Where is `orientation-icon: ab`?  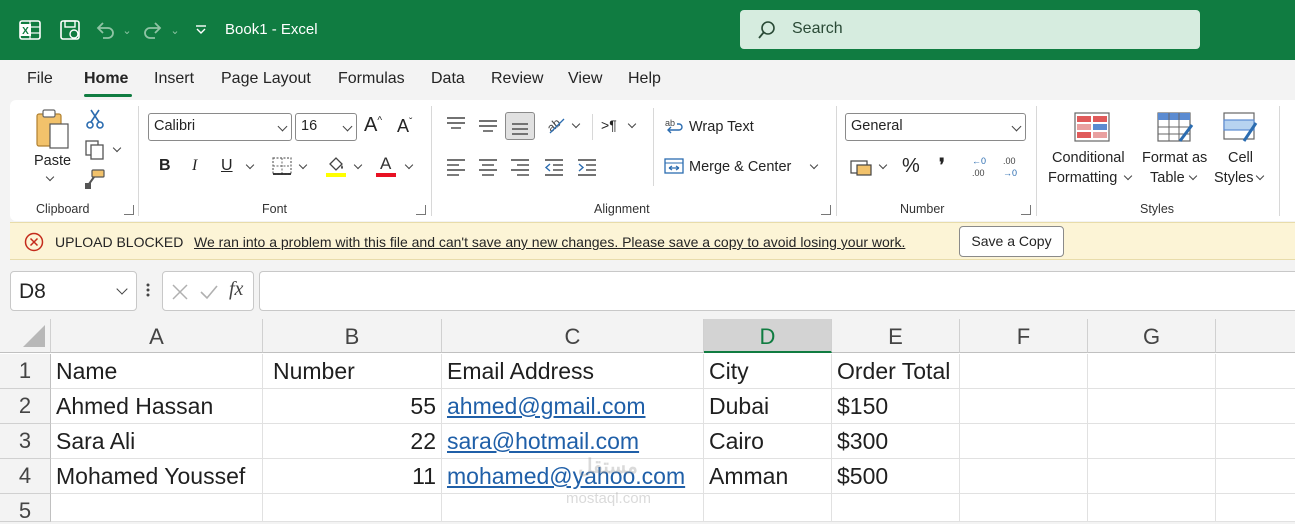 orientation-icon: ab is located at coordinates (556, 125).